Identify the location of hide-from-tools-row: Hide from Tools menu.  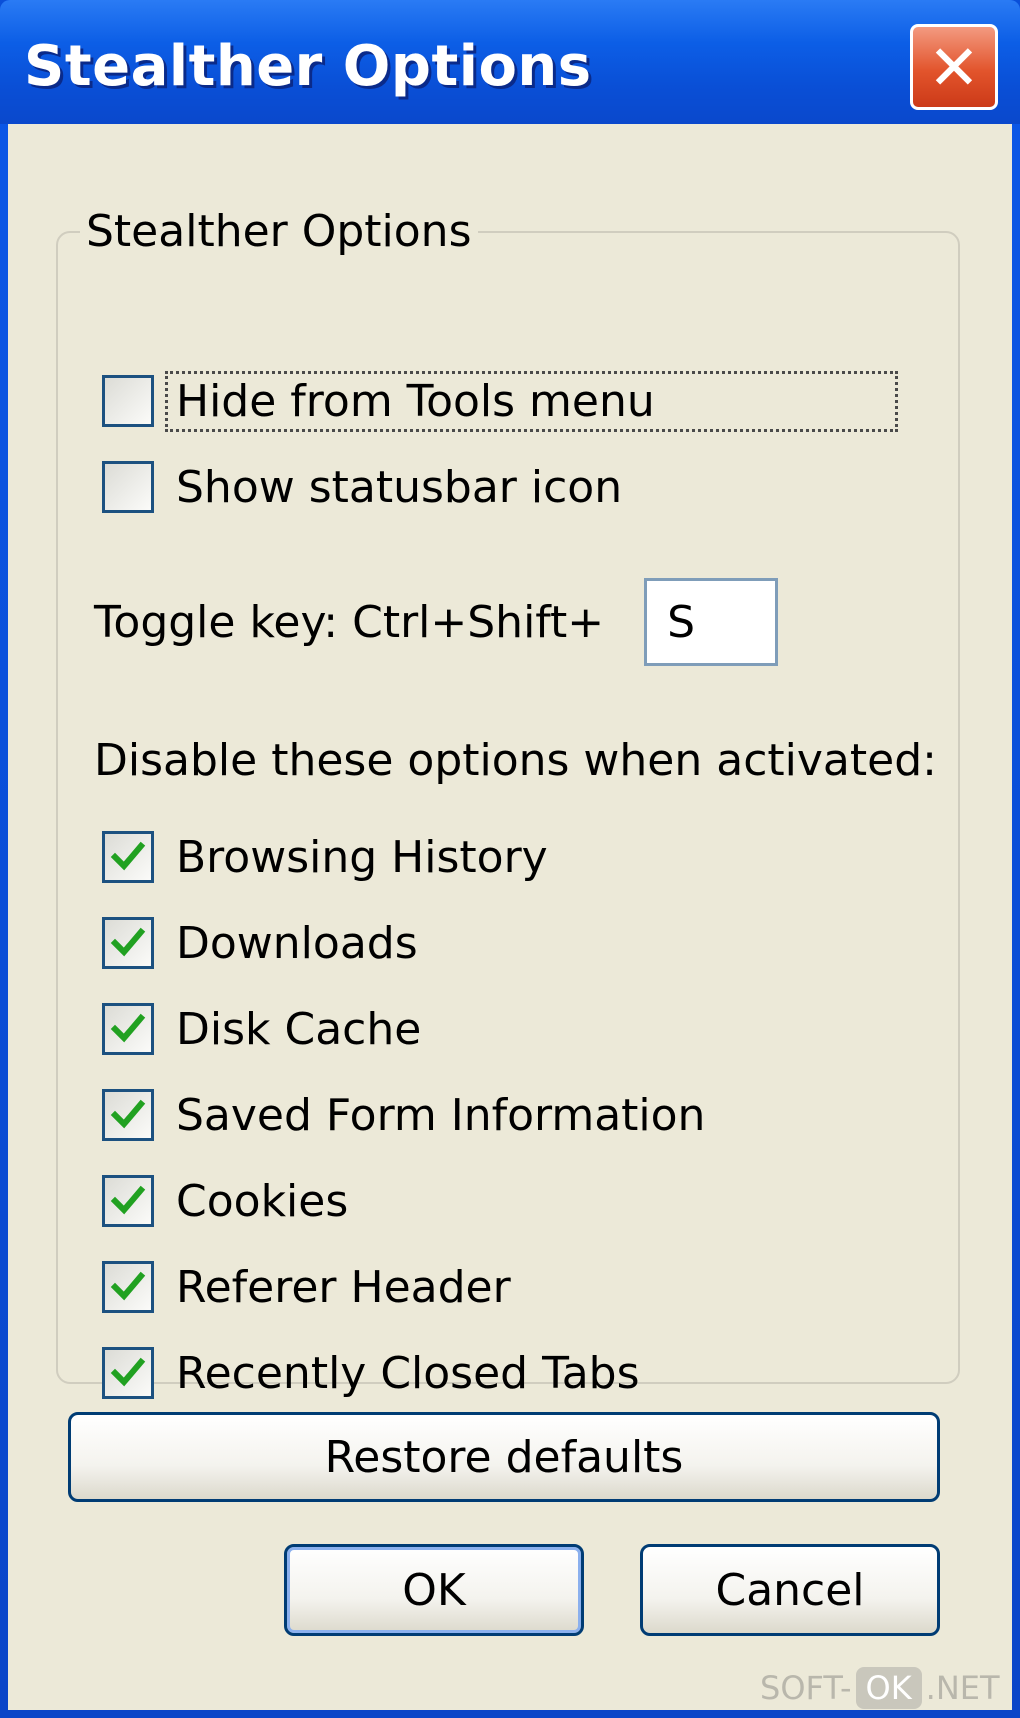
(500, 401).